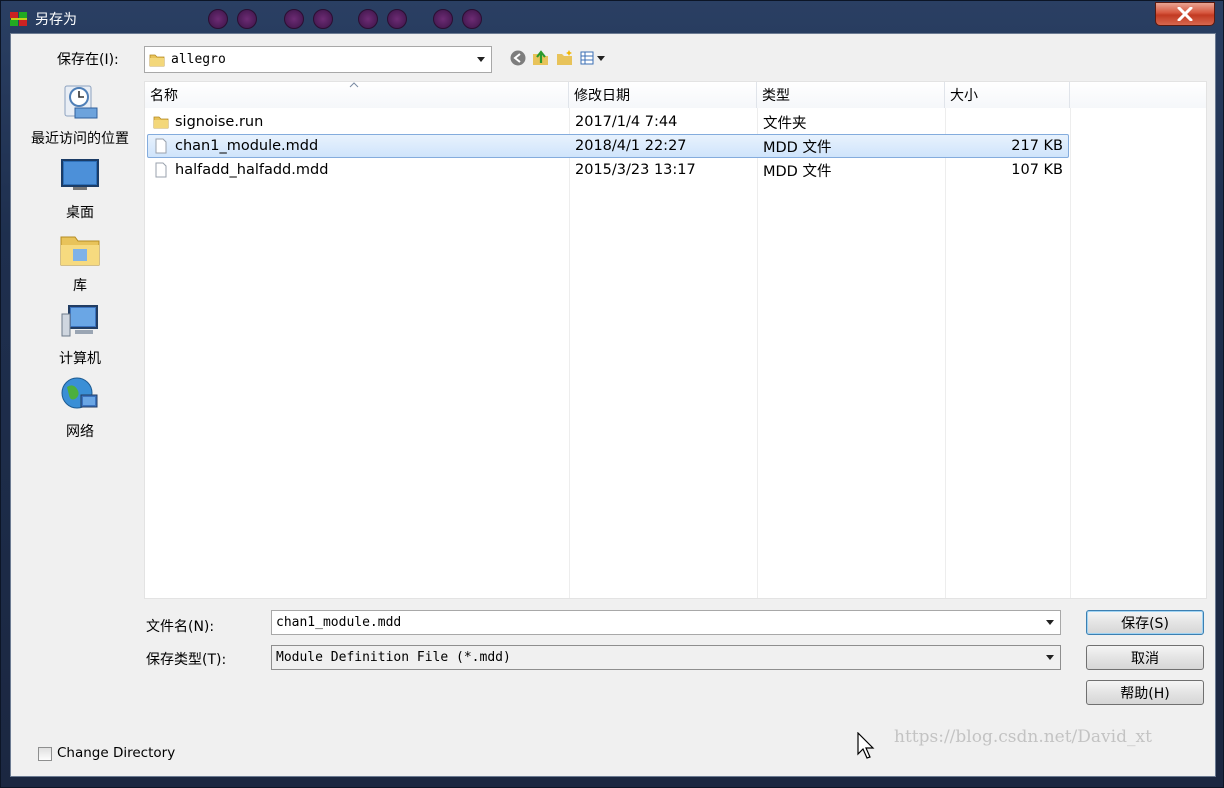  What do you see at coordinates (776, 96) in the screenshot?
I see `column-header-label: 类型` at bounding box center [776, 96].